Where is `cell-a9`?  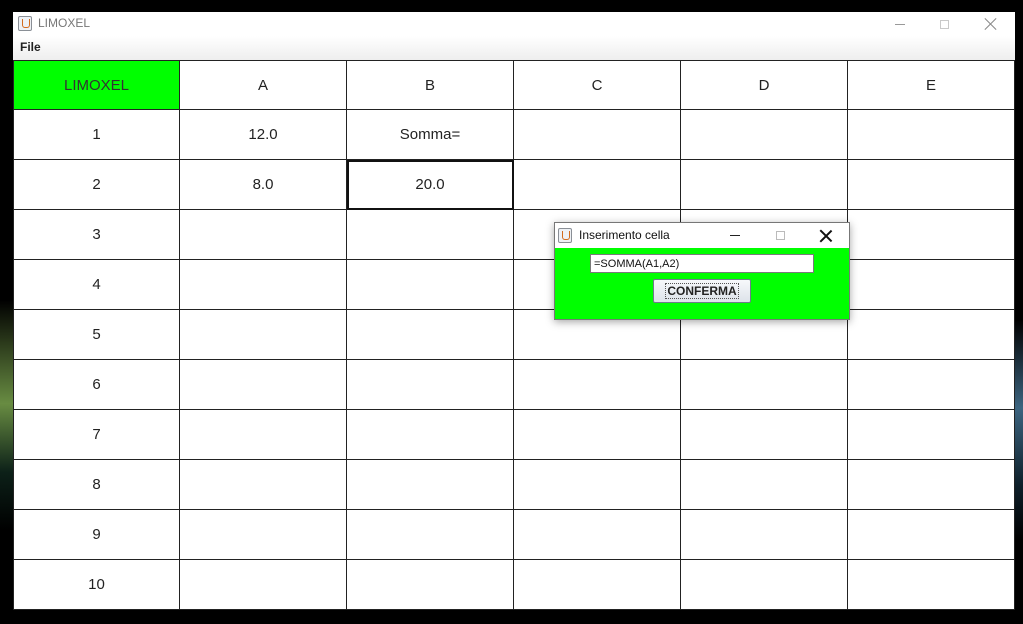
cell-a9 is located at coordinates (263, 535).